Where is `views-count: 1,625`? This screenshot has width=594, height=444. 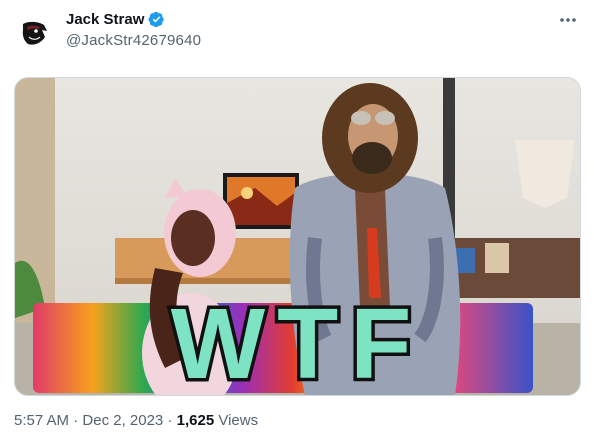
views-count: 1,625 is located at coordinates (195, 420).